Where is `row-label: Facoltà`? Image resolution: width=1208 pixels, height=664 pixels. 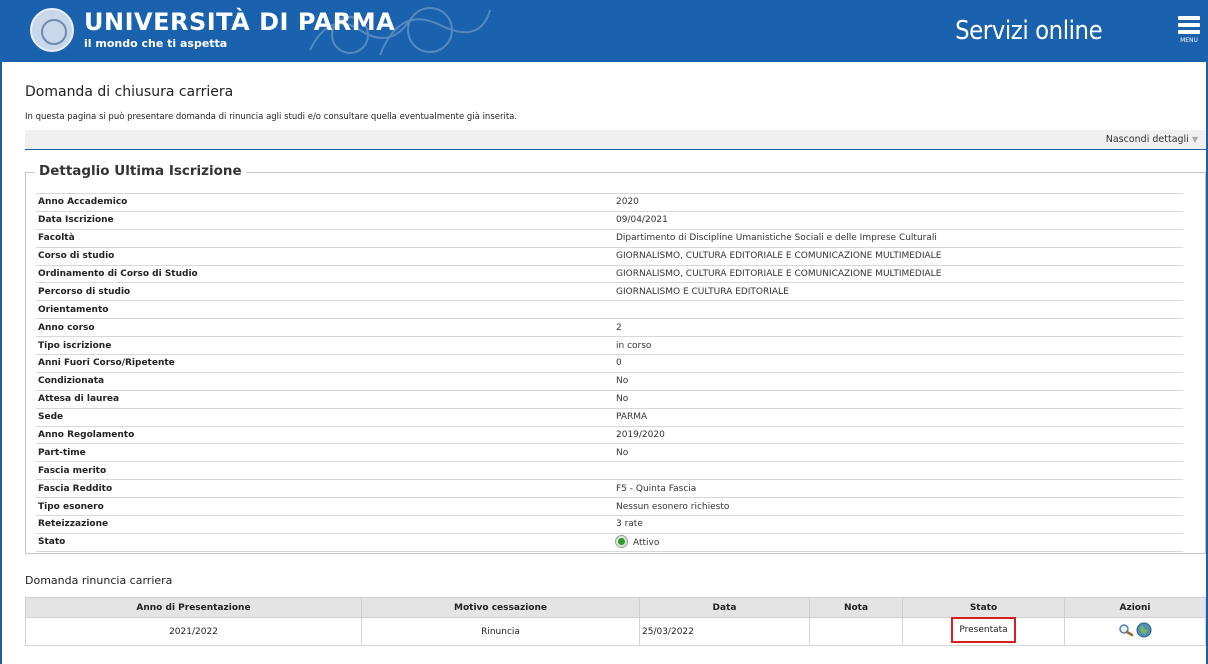 row-label: Facoltà is located at coordinates (56, 238).